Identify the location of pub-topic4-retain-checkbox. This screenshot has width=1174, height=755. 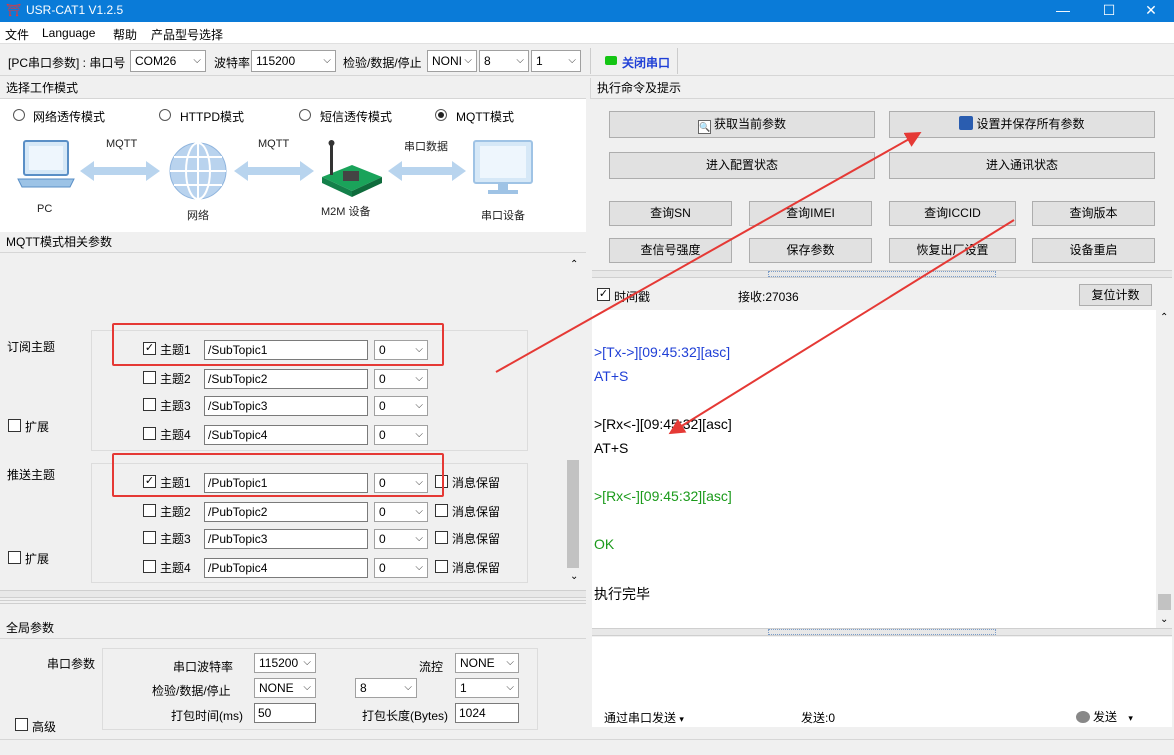
(441, 566).